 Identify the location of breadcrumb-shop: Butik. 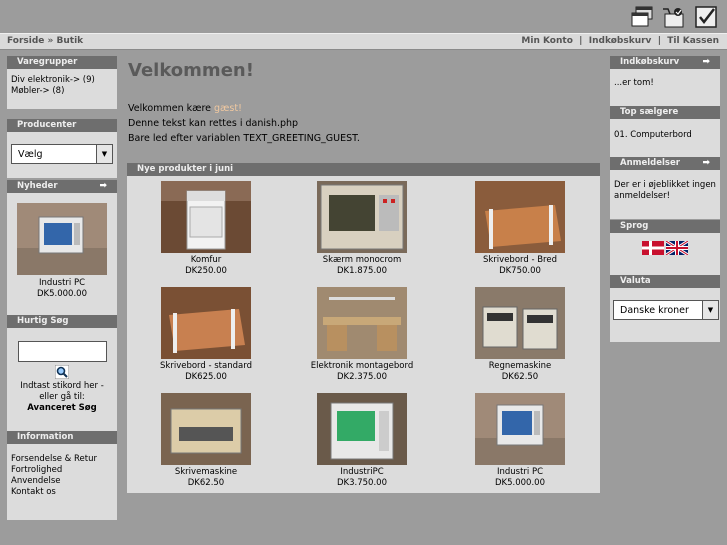
(70, 41).